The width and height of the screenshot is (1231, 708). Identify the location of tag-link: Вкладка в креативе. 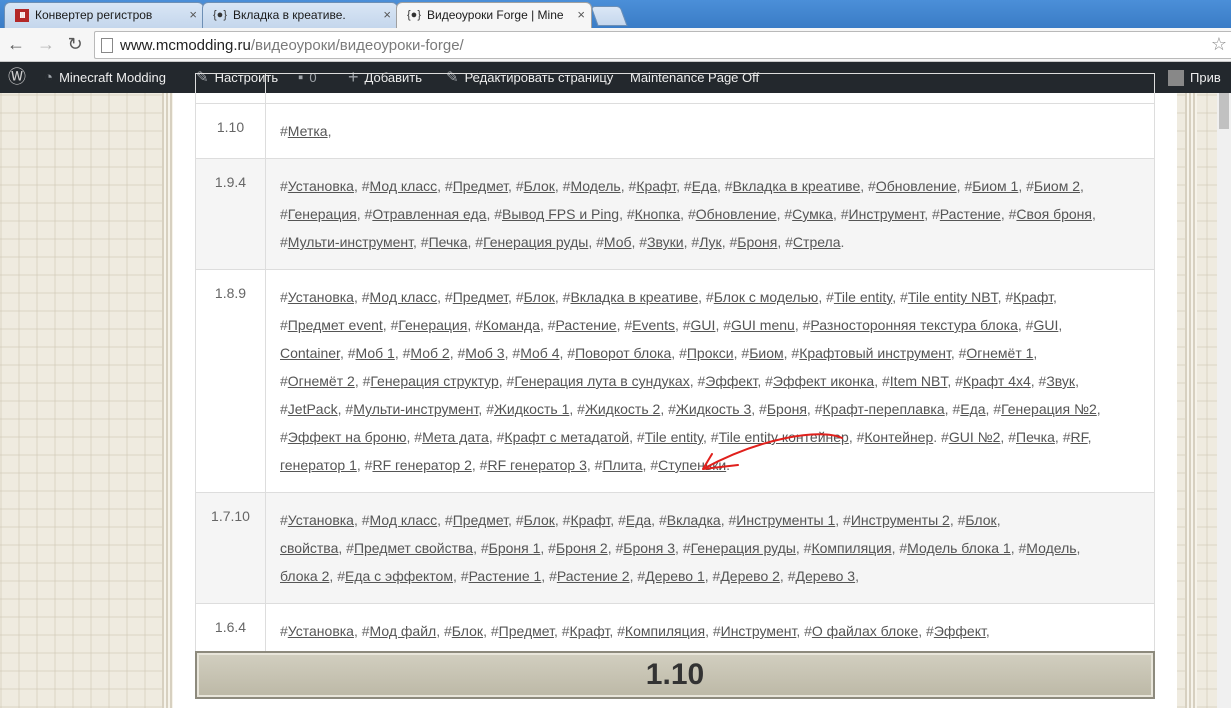
(797, 186).